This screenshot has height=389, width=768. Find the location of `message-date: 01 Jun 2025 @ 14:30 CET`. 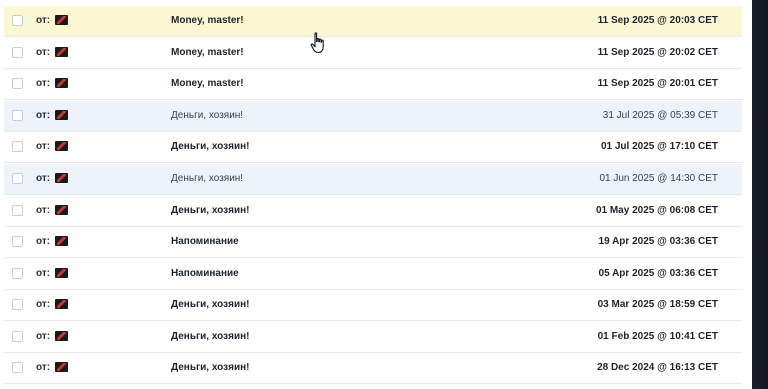

message-date: 01 Jun 2025 @ 14:30 CET is located at coordinates (658, 178).